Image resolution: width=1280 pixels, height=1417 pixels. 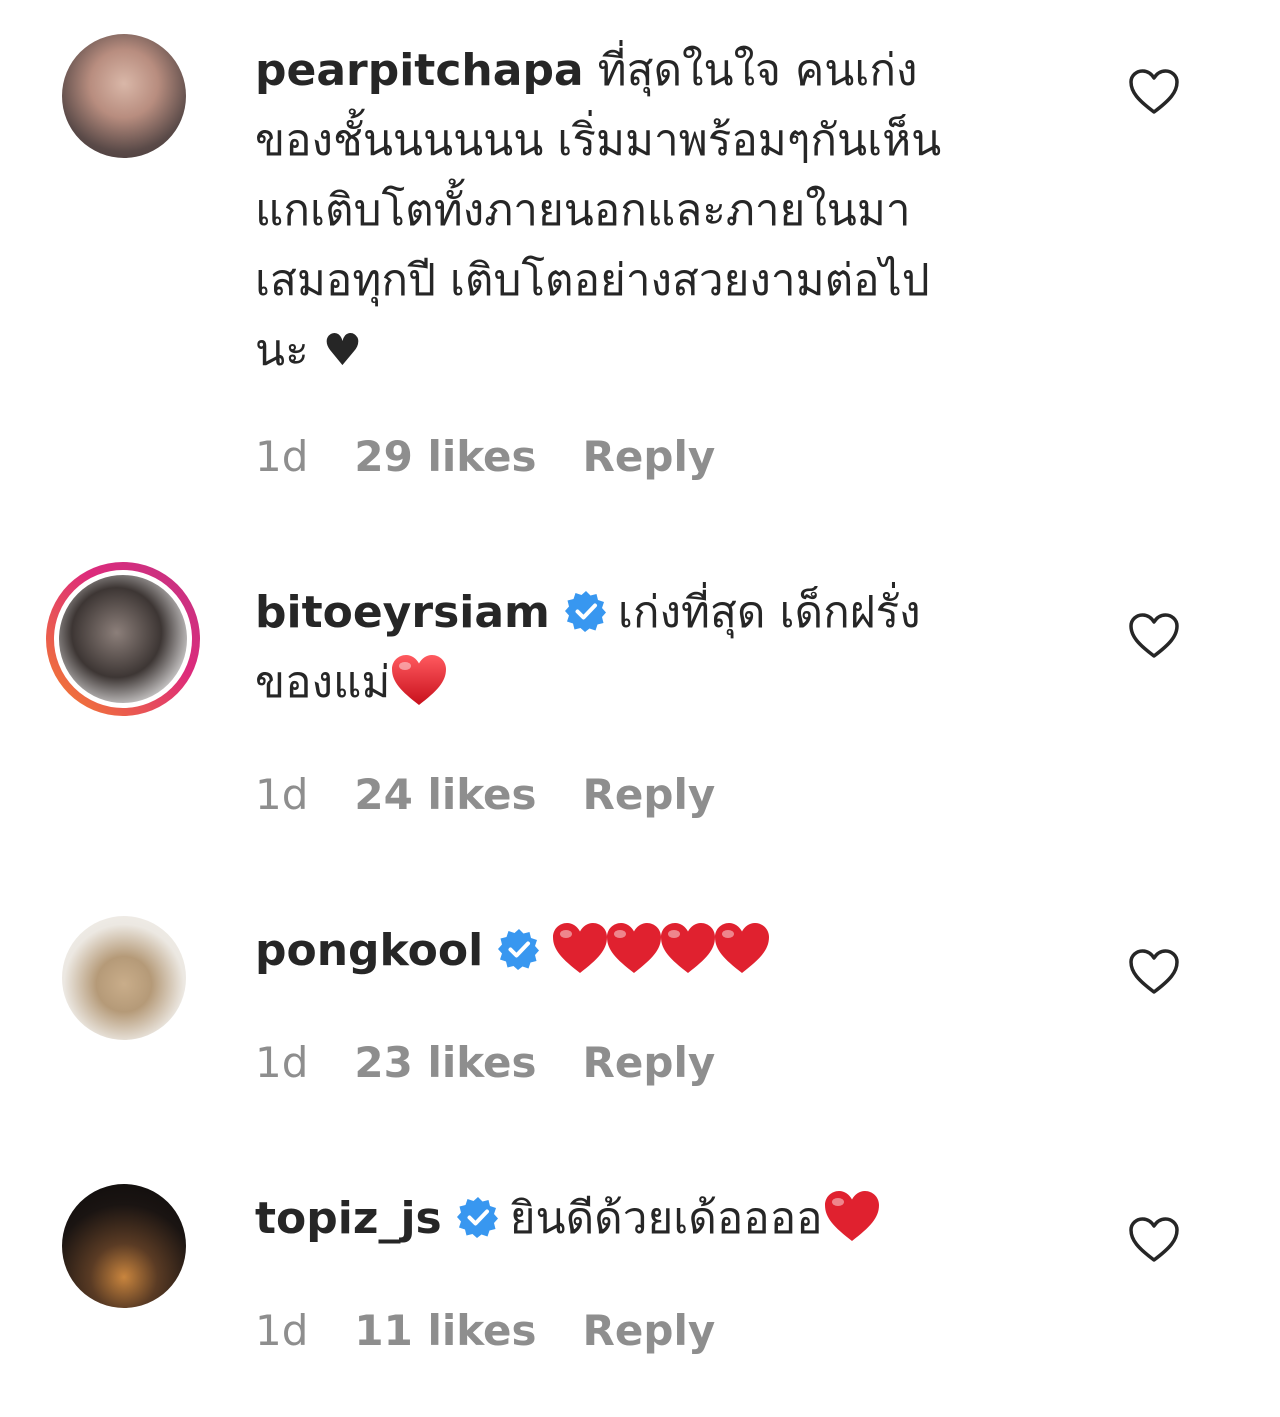 I want to click on comment-meta: 1d 24 likes Reply, so click(x=485, y=794).